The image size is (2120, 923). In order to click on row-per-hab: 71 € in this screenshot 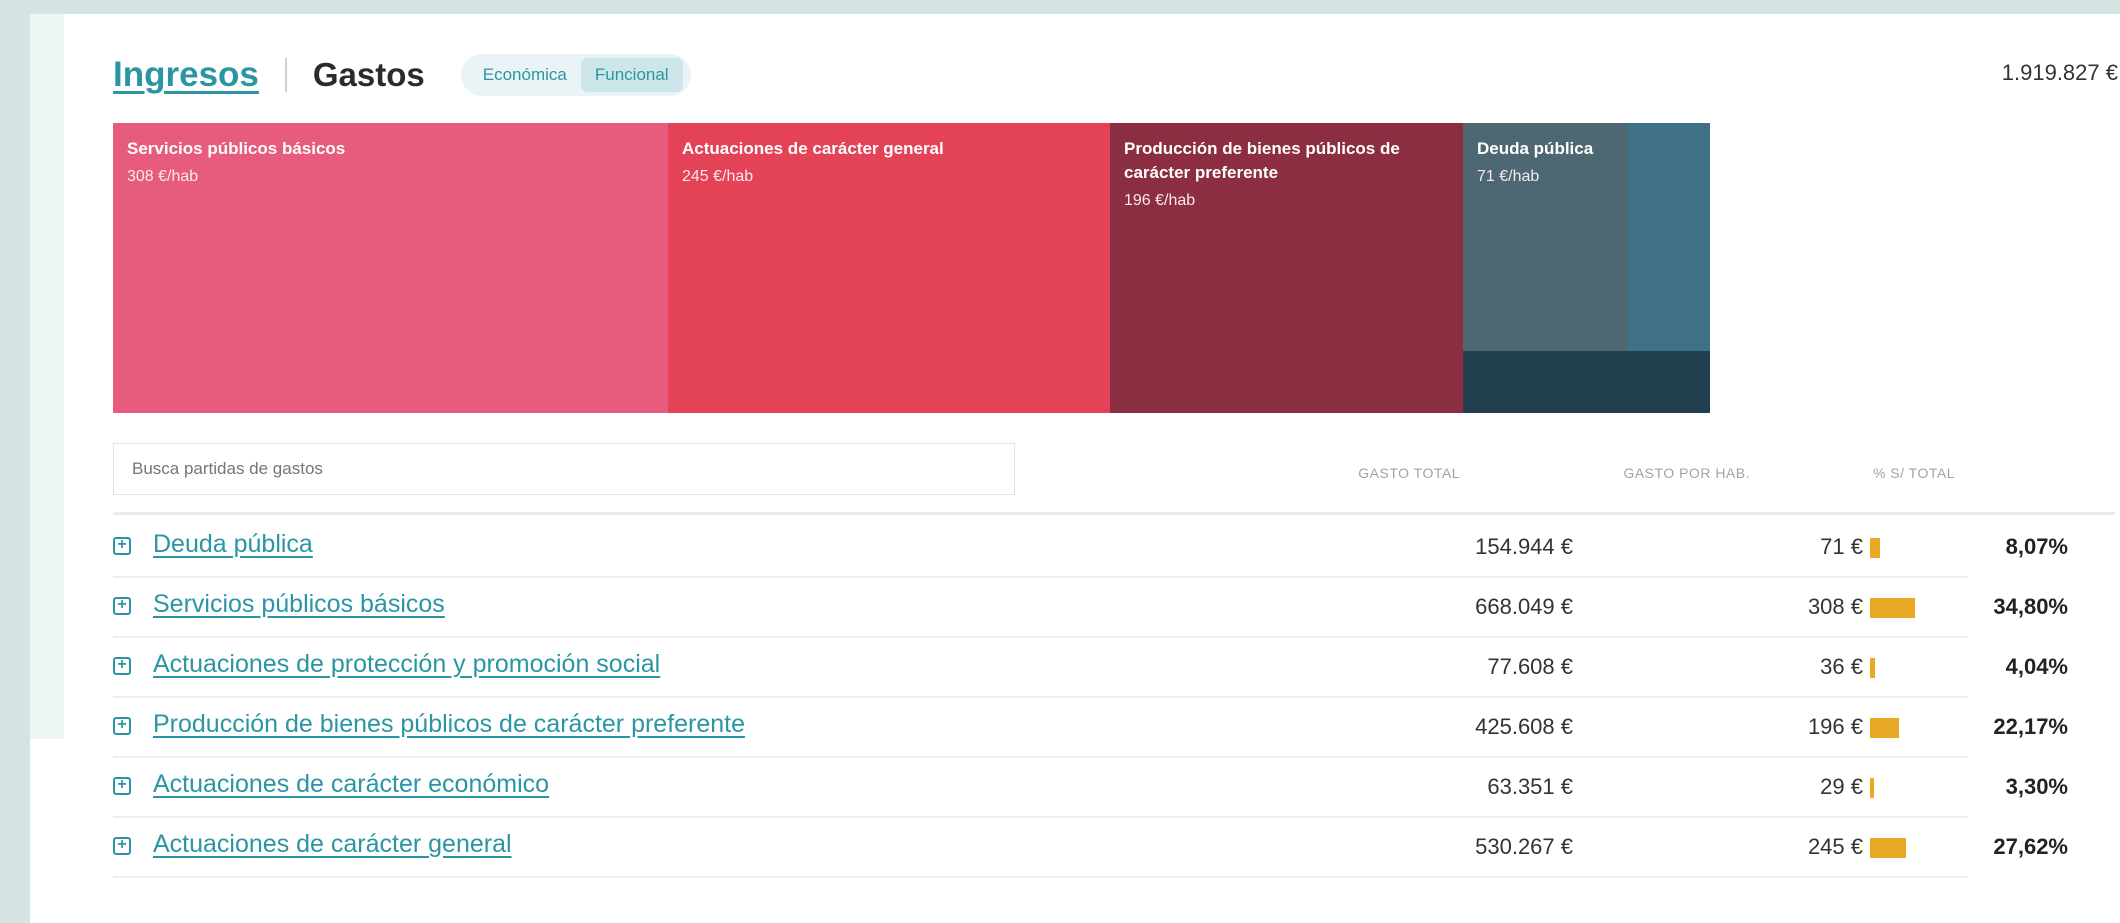, I will do `click(1841, 546)`.